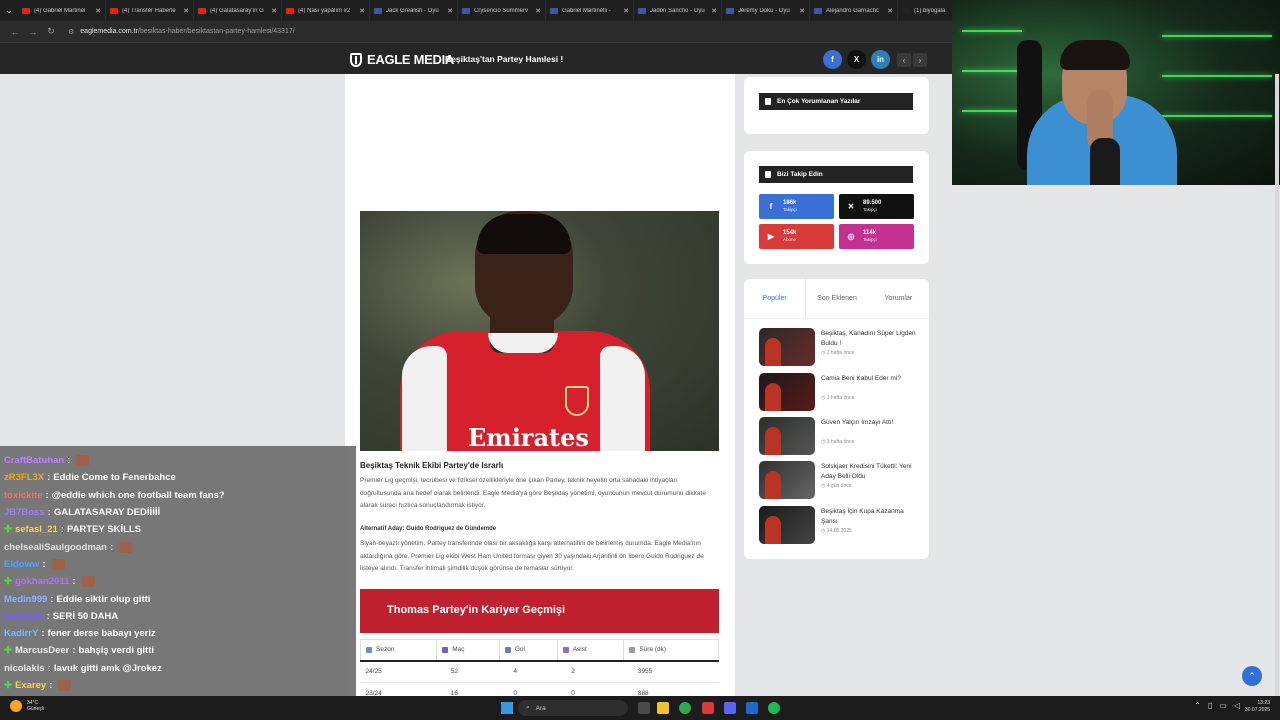 This screenshot has height=720, width=1280. What do you see at coordinates (868, 423) in the screenshot?
I see `popular-title: Güven Yalçın İmzayı Attı!` at bounding box center [868, 423].